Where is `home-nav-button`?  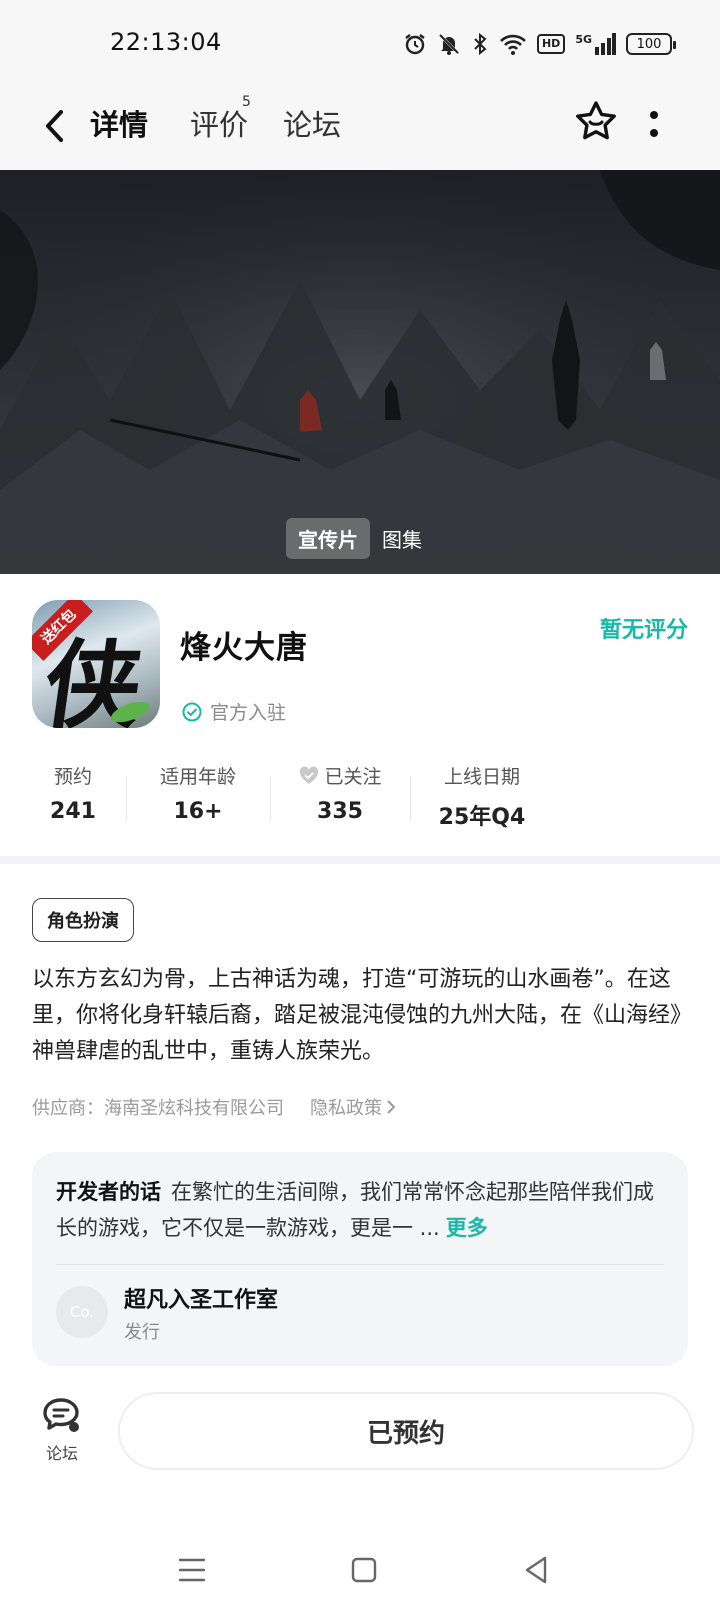 home-nav-button is located at coordinates (364, 1570).